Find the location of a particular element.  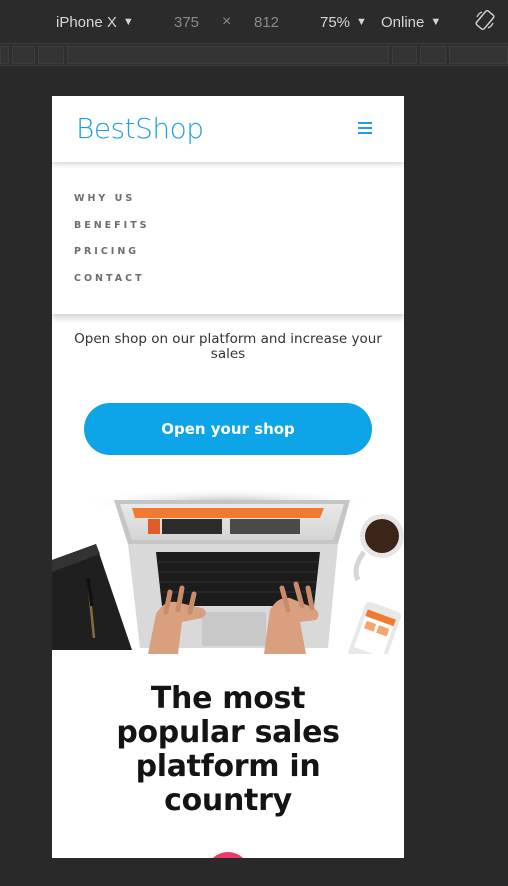

site-header: BestShop is located at coordinates (228, 129).